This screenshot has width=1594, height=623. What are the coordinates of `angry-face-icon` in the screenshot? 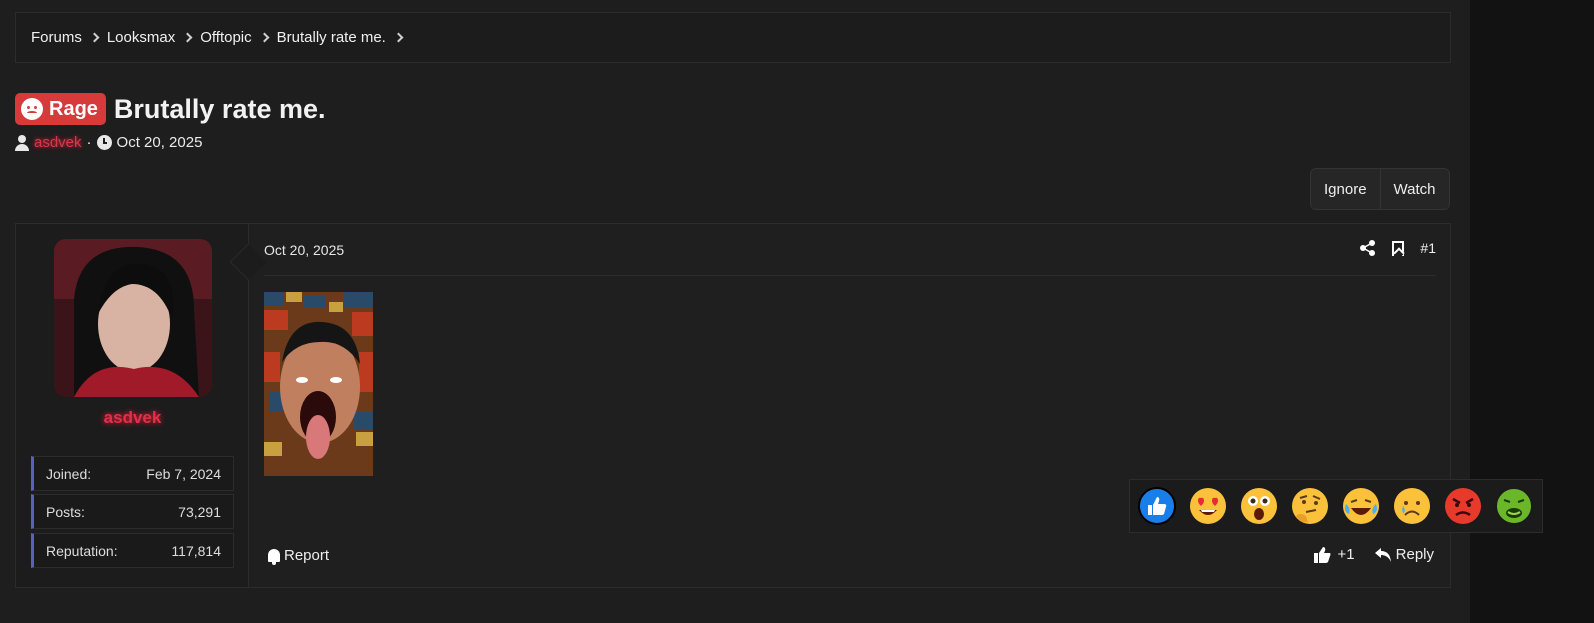 It's located at (32, 109).